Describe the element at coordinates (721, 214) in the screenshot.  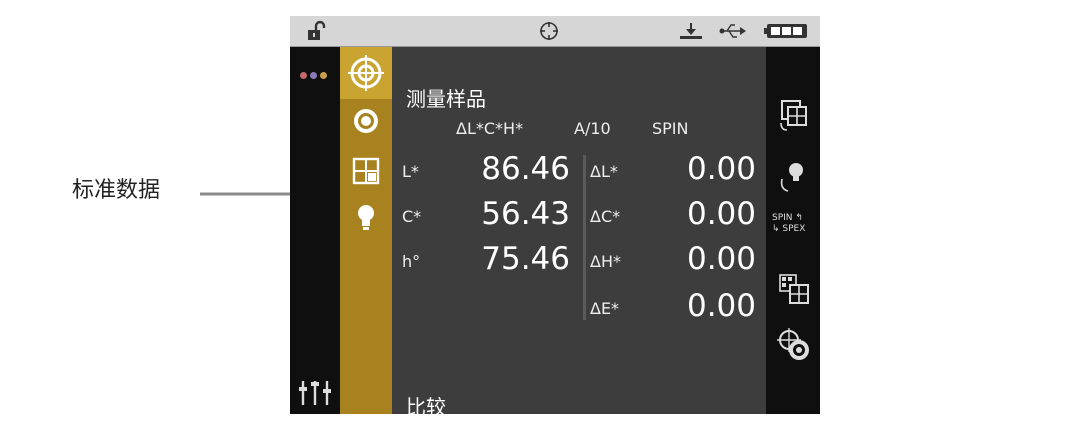
I see `delta-value-c: 0.00` at that location.